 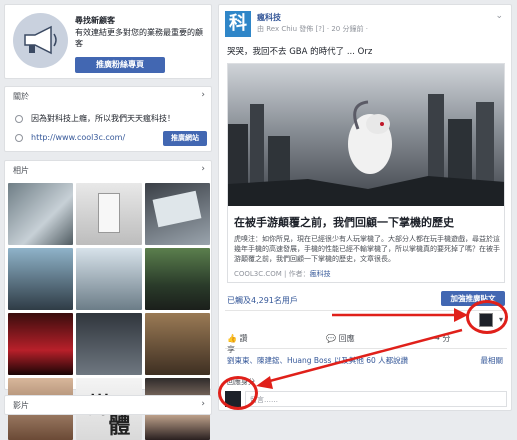 I want to click on post-options-icon: ⌄, so click(x=499, y=16).